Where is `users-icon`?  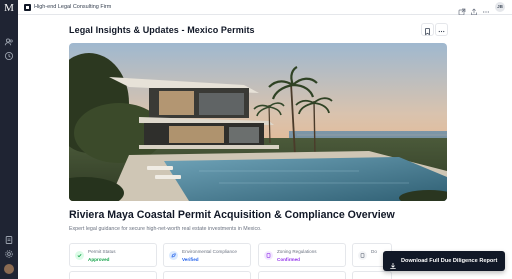 users-icon is located at coordinates (9, 42).